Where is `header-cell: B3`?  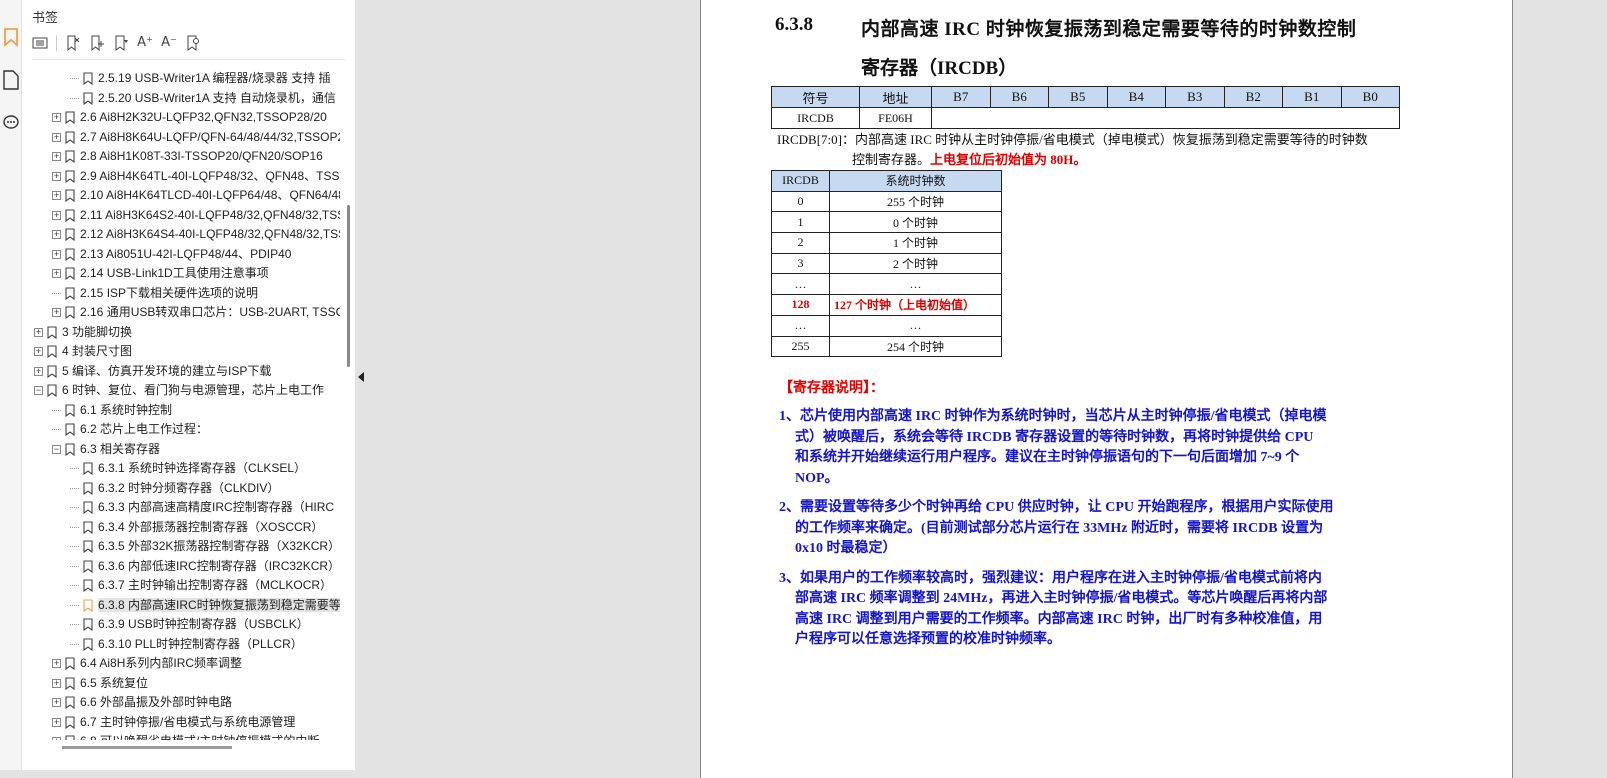 header-cell: B3 is located at coordinates (1195, 97).